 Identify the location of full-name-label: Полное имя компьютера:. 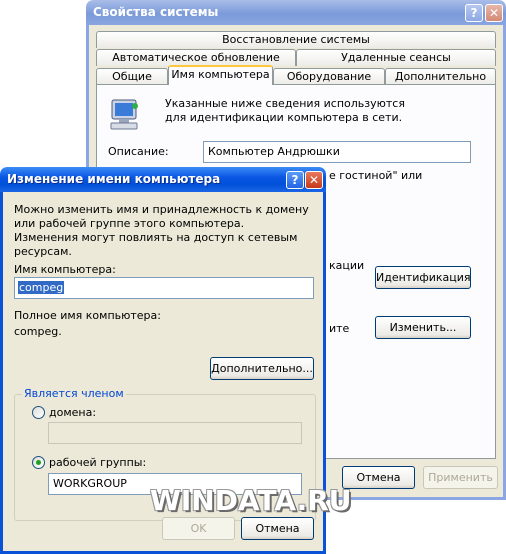
(87, 315).